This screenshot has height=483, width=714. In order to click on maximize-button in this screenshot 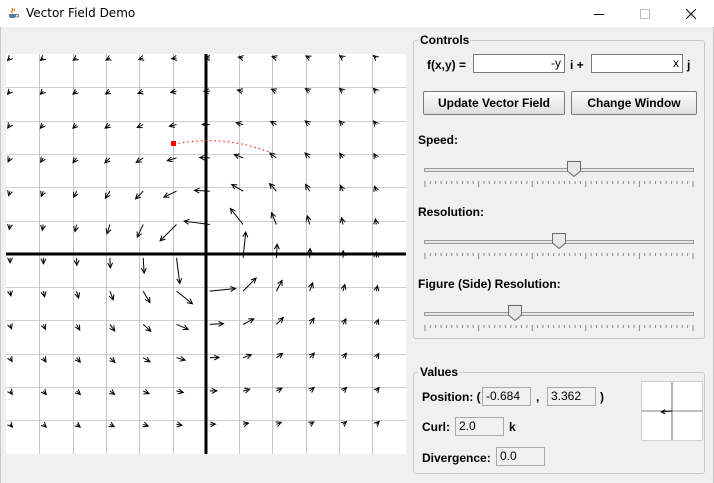, I will do `click(645, 13)`.